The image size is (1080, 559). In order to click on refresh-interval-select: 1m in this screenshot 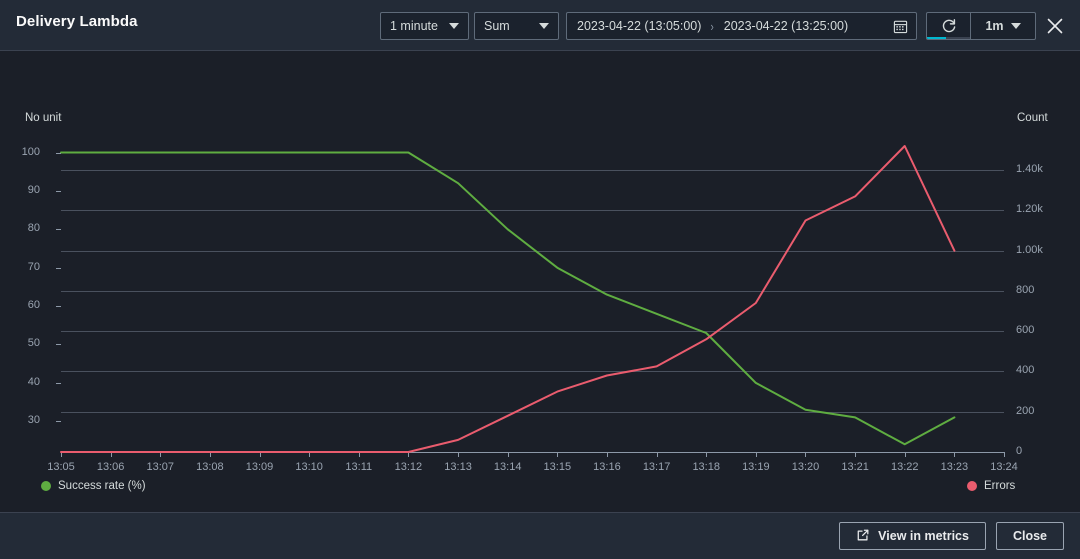, I will do `click(1003, 26)`.